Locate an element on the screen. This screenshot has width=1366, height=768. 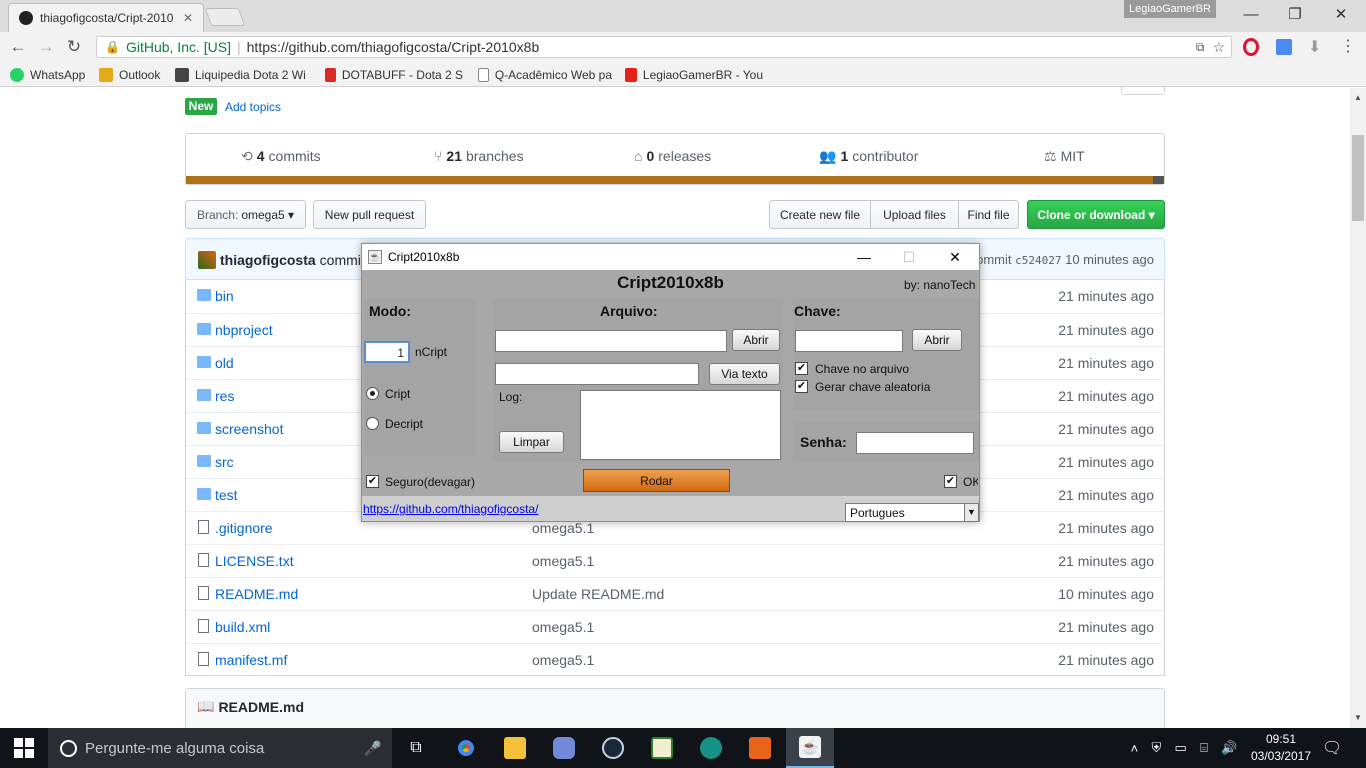
cript-maximize-icon: ☐ is located at coordinates (909, 257).